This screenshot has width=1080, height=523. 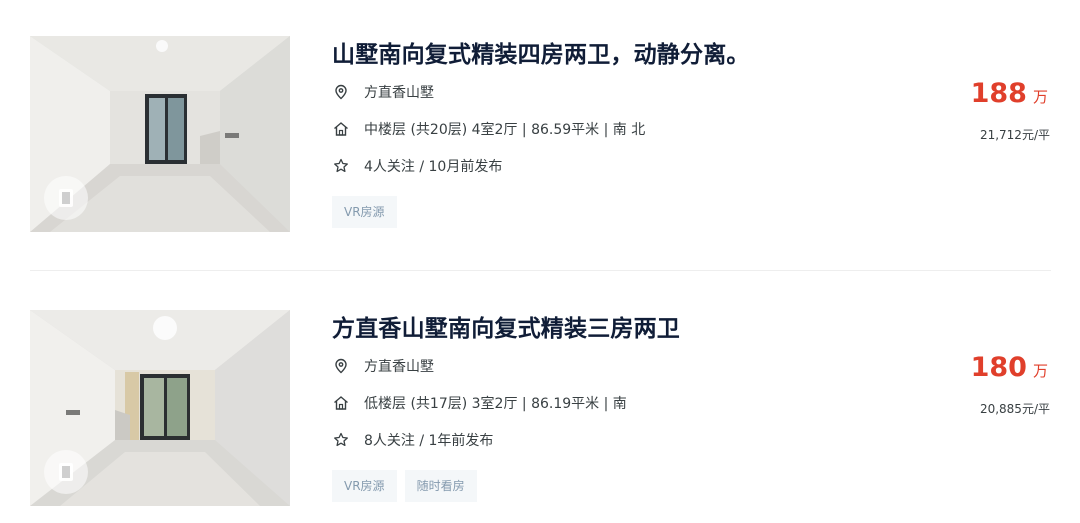 I want to click on total-price: 188 万, so click(x=1009, y=93).